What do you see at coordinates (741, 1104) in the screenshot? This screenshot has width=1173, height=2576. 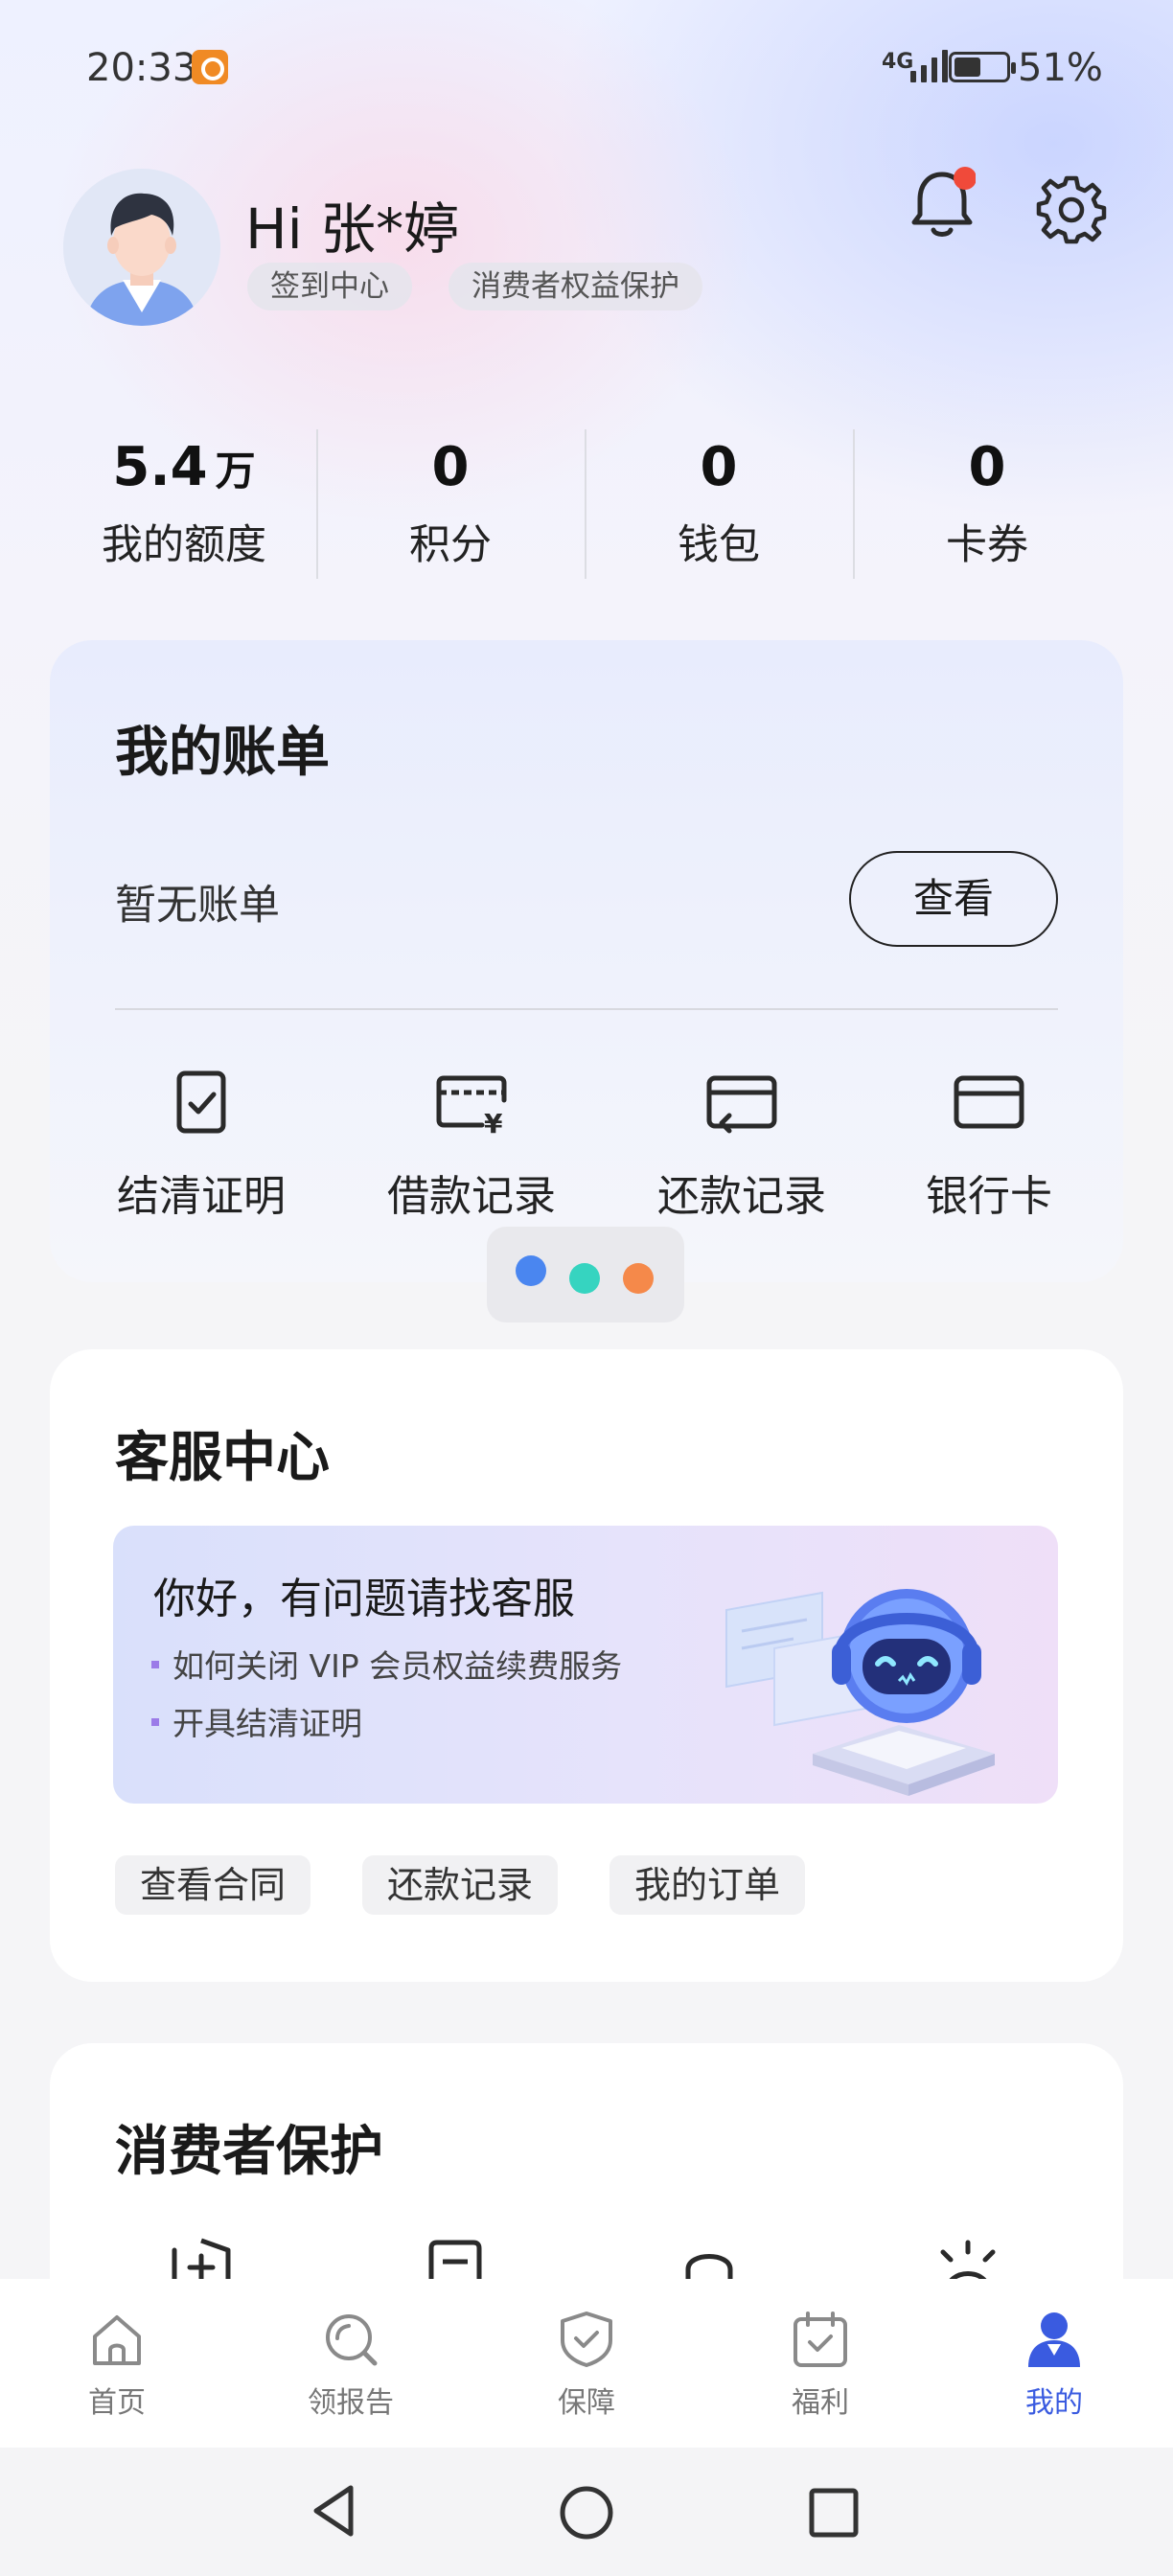 I see `repayment-record-icon` at bounding box center [741, 1104].